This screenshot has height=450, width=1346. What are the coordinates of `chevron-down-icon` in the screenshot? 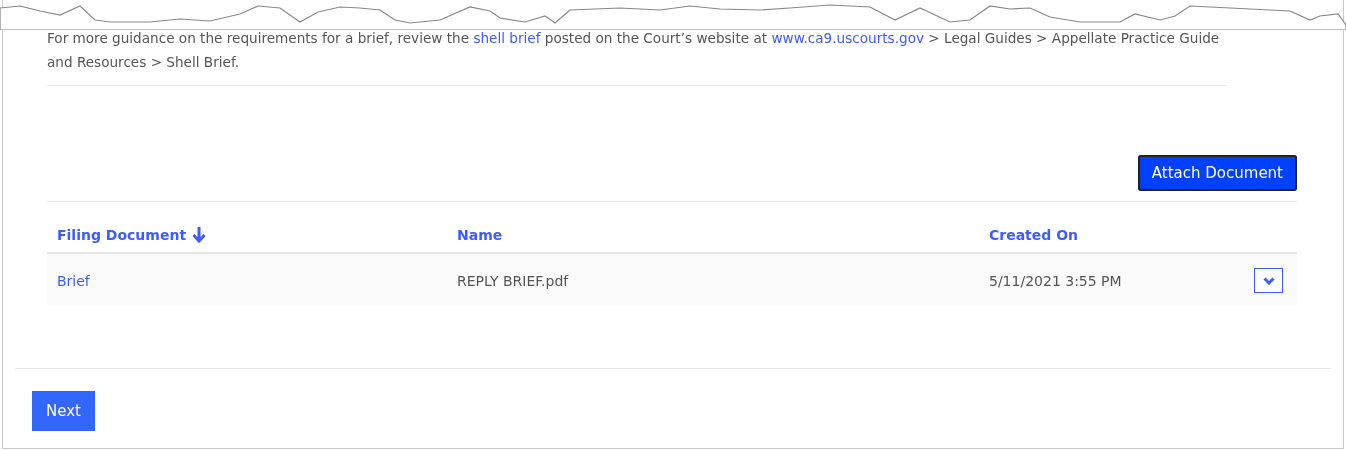 It's located at (1268, 280).